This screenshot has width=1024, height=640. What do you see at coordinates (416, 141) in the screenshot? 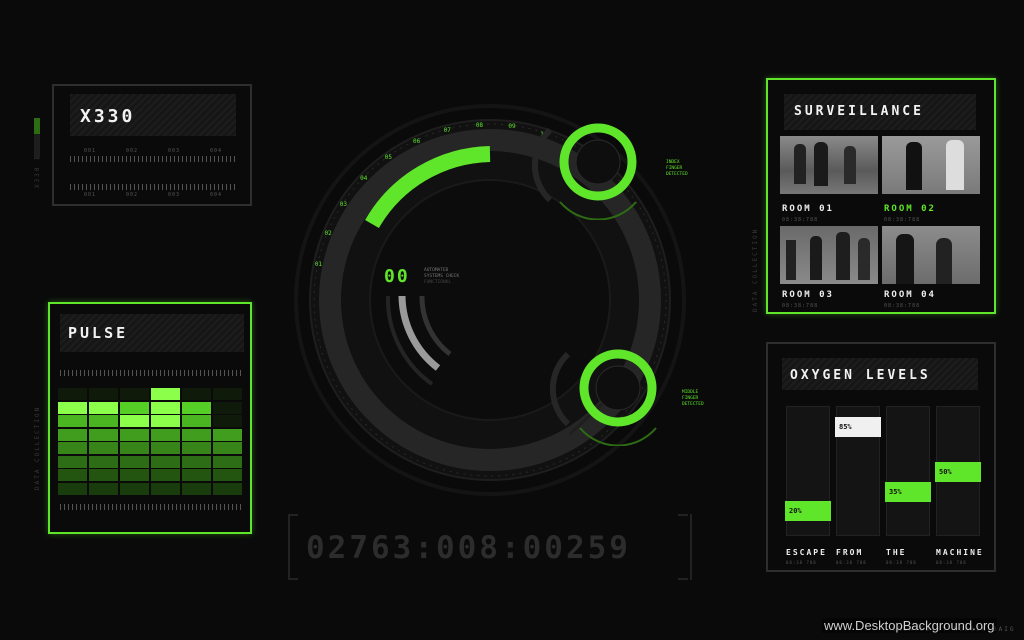
I see `dial-number: 06` at bounding box center [416, 141].